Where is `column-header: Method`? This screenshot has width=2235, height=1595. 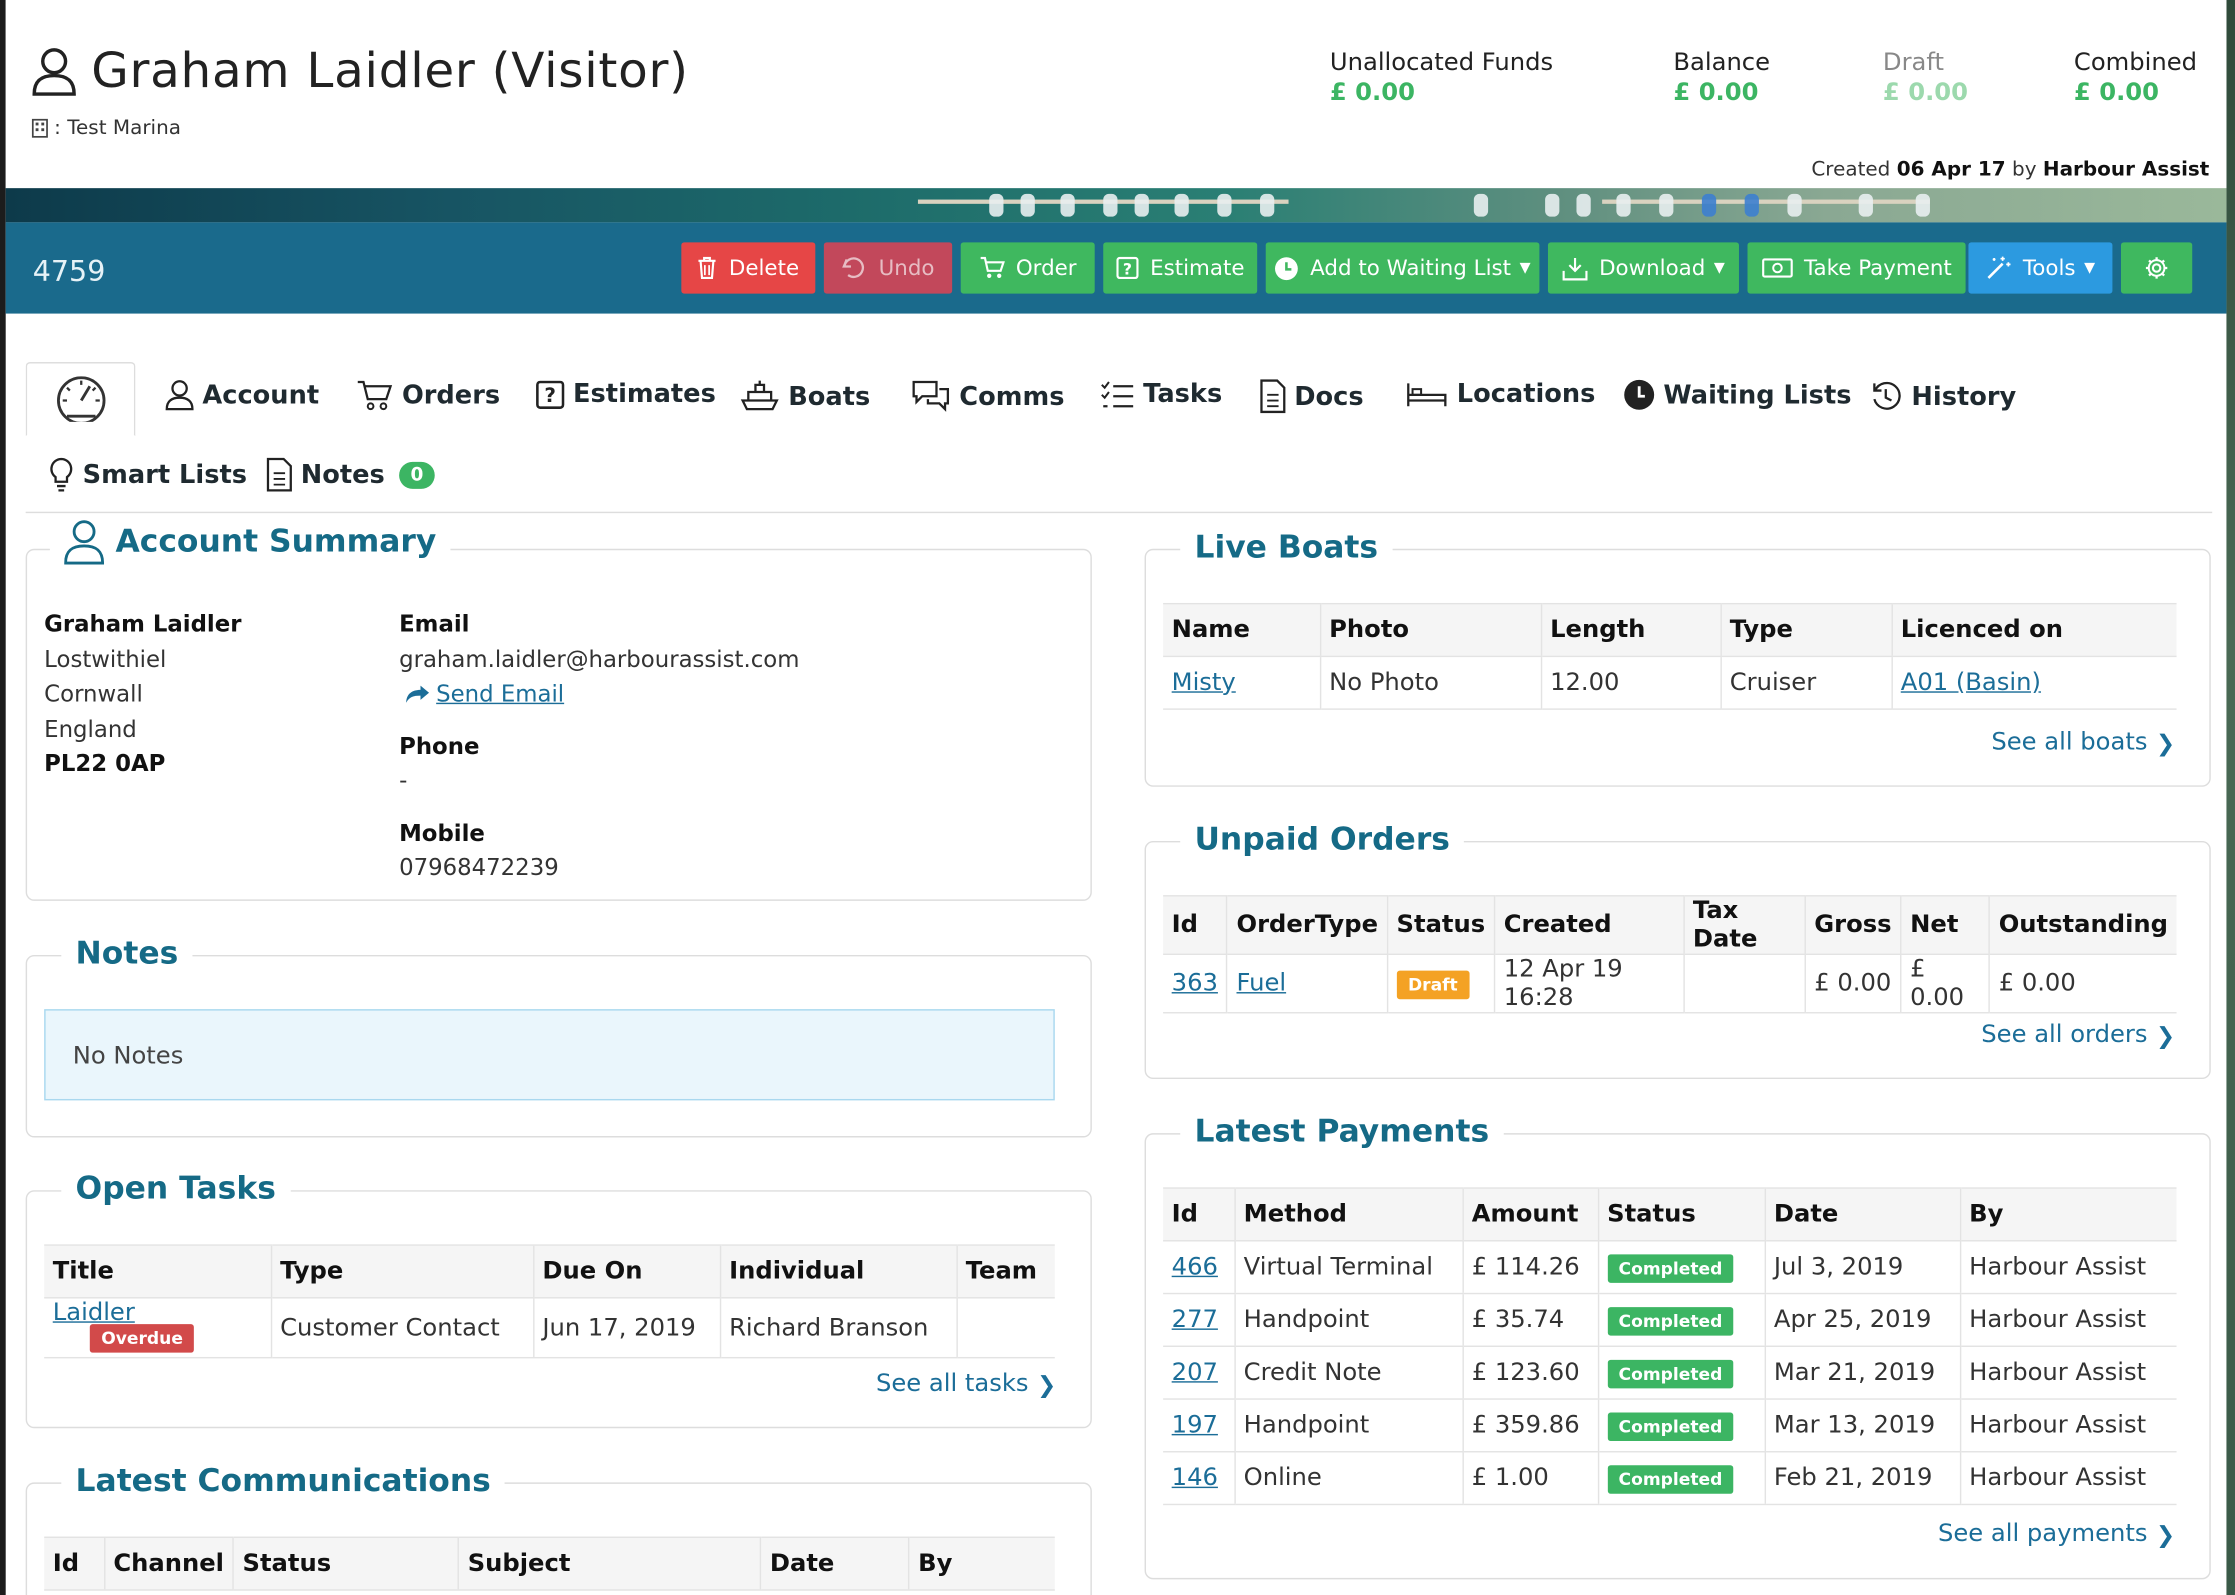 column-header: Method is located at coordinates (1348, 1214).